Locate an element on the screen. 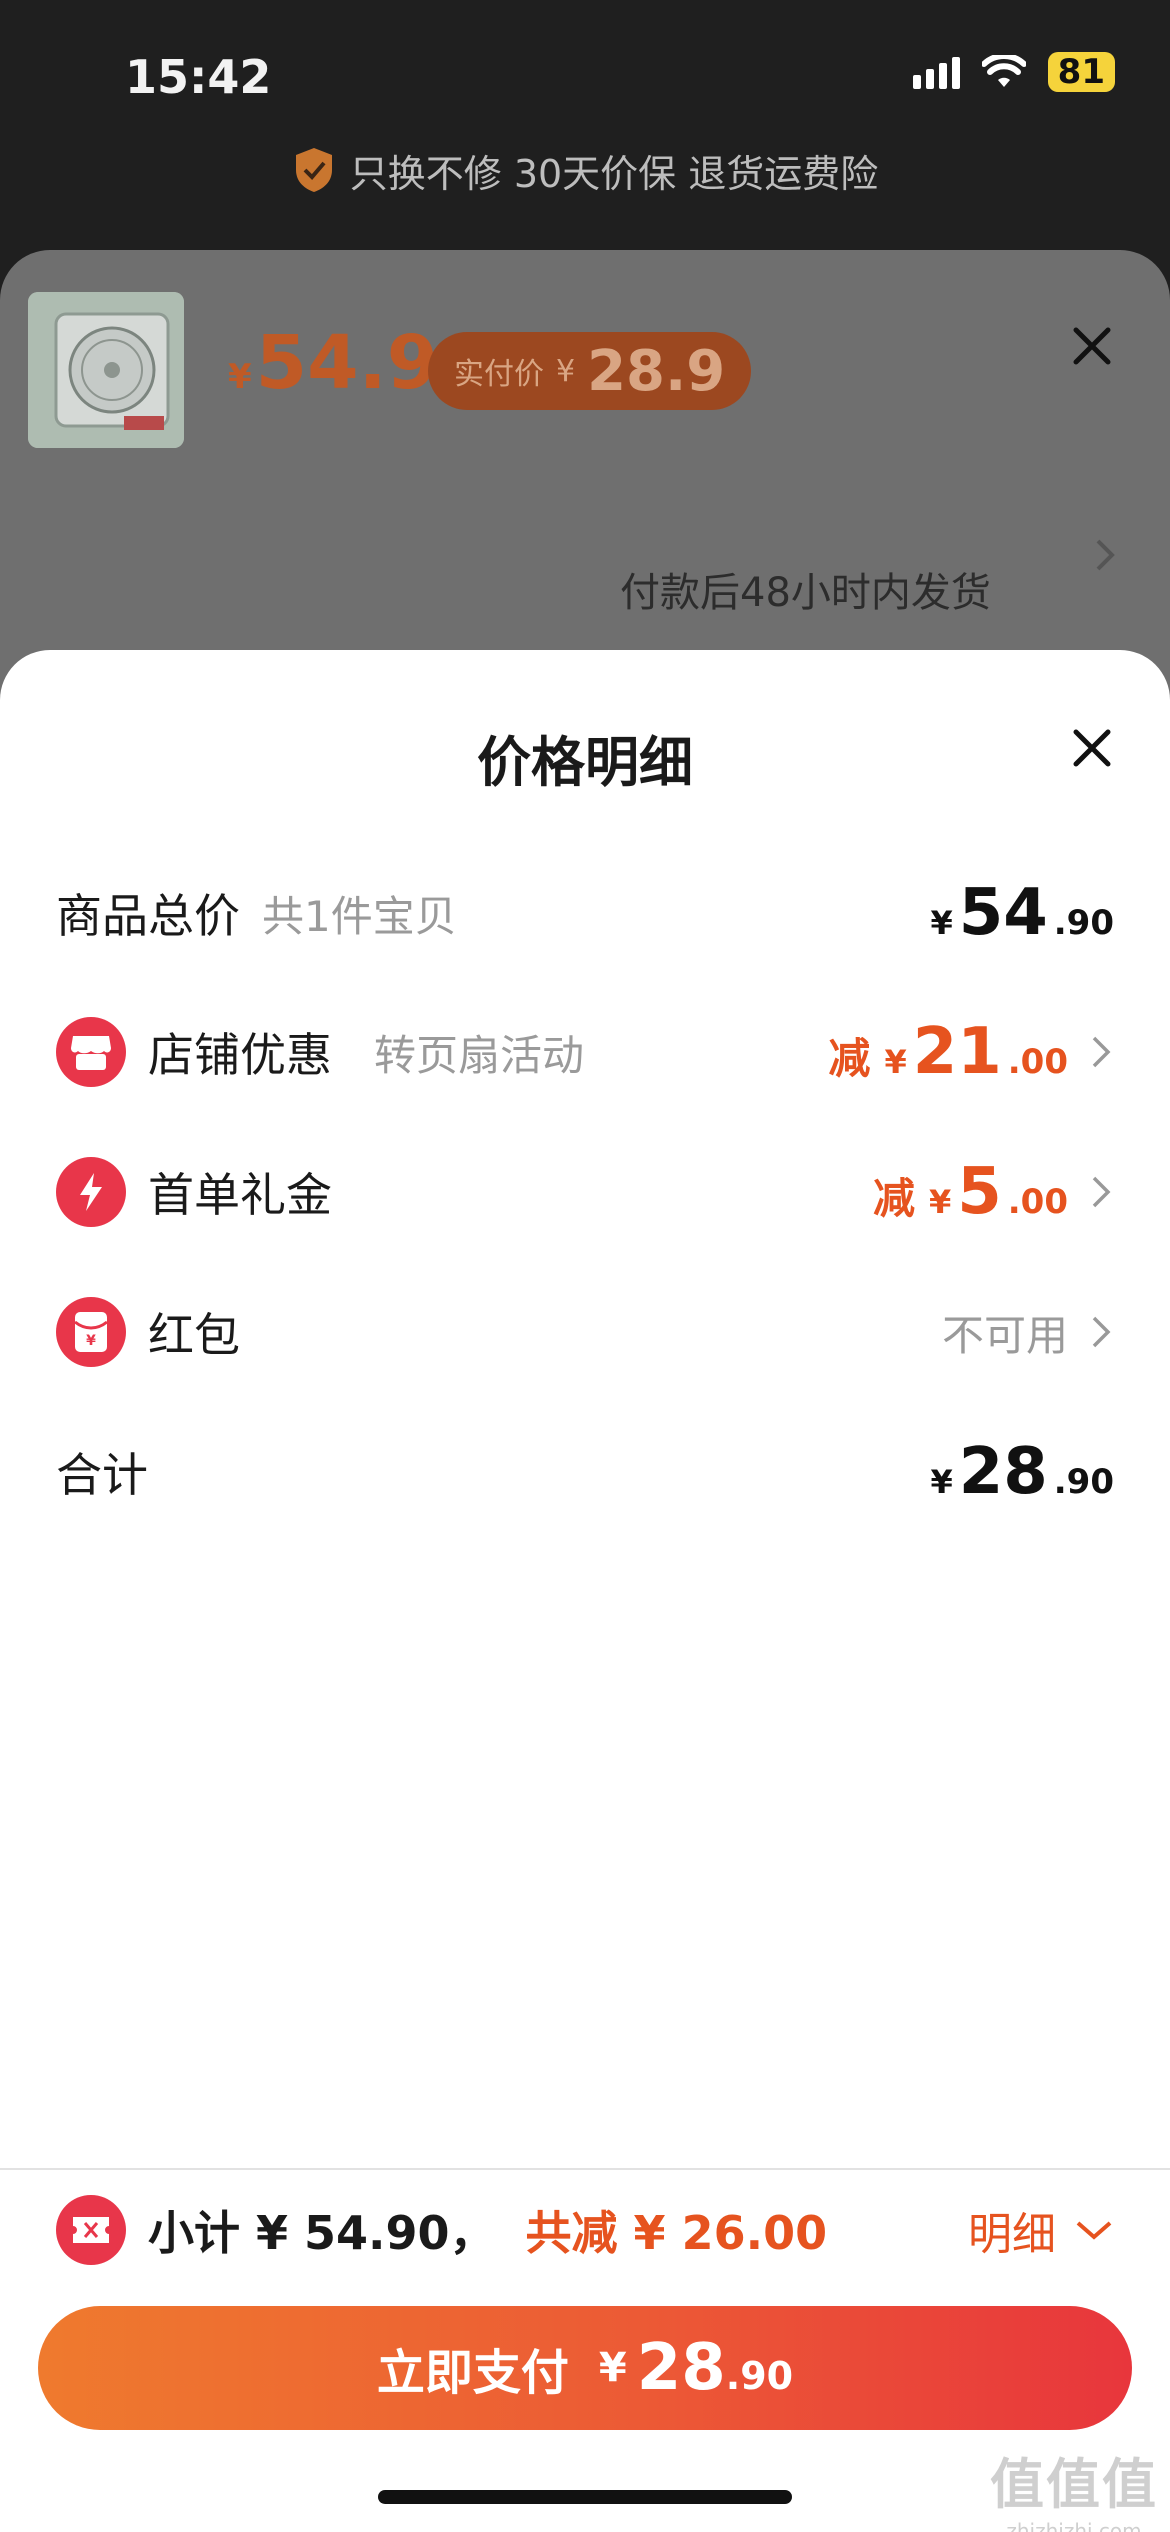  row-label: 首单礼金 is located at coordinates (240, 1195).